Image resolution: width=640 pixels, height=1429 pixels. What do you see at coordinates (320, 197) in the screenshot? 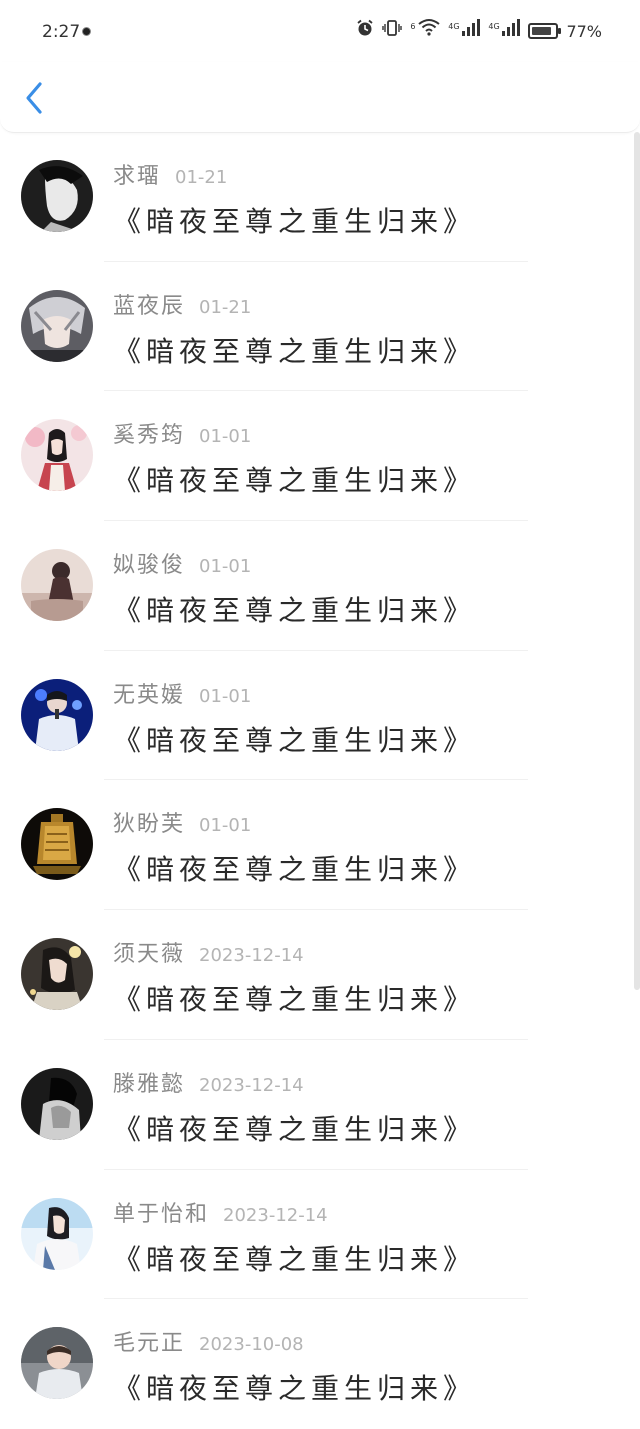
I see `comment-item: 求璢 01-21 《暗夜至尊之重生归来》` at bounding box center [320, 197].